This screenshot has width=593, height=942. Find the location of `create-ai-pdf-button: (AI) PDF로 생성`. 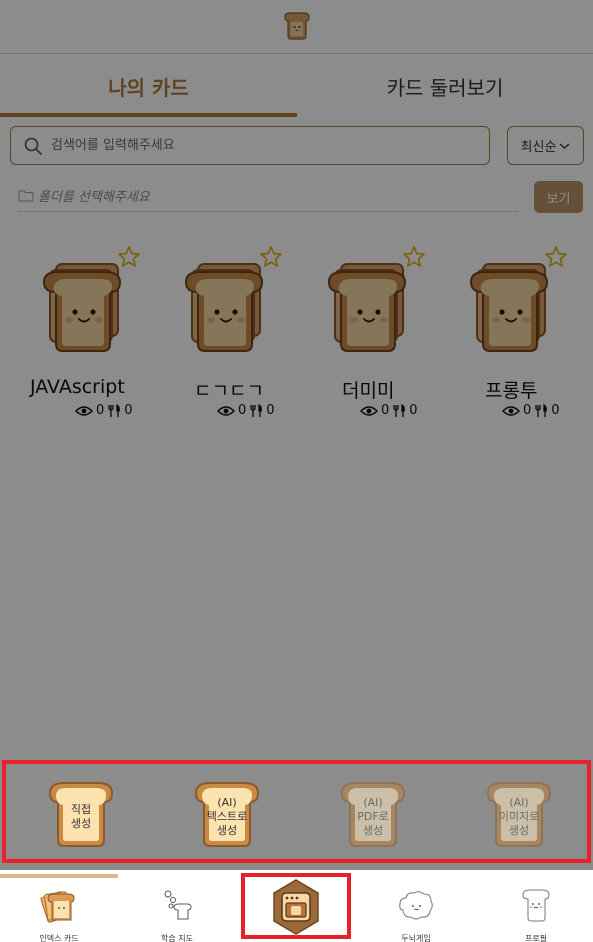

create-ai-pdf-button: (AI) PDF로 생성 is located at coordinates (373, 814).